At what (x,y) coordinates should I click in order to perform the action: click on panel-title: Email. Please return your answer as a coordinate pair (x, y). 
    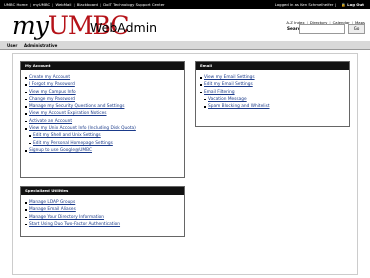
    Looking at the image, I should click on (272, 66).